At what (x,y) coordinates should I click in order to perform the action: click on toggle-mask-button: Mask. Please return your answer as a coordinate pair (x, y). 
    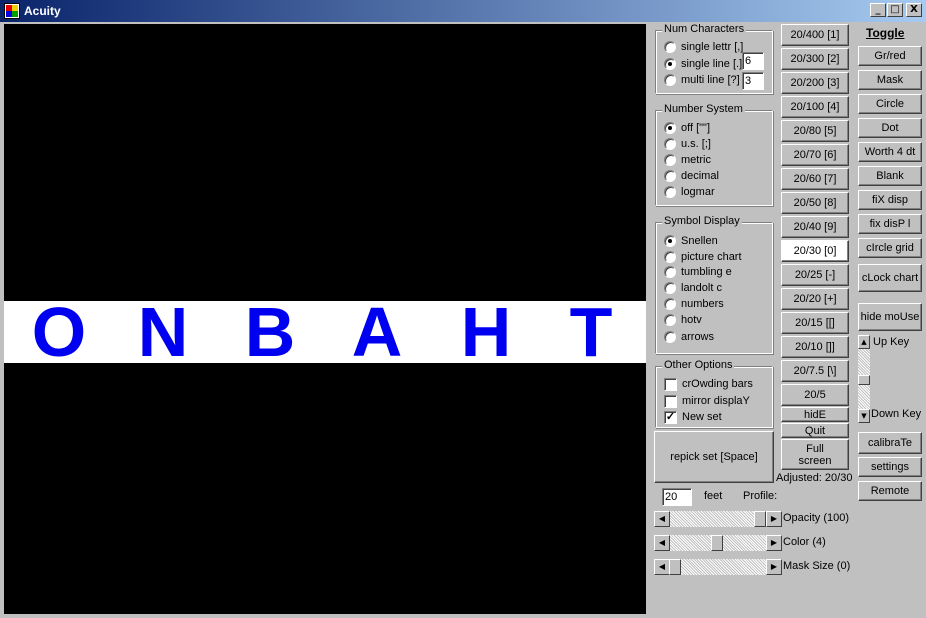
    Looking at the image, I should click on (890, 80).